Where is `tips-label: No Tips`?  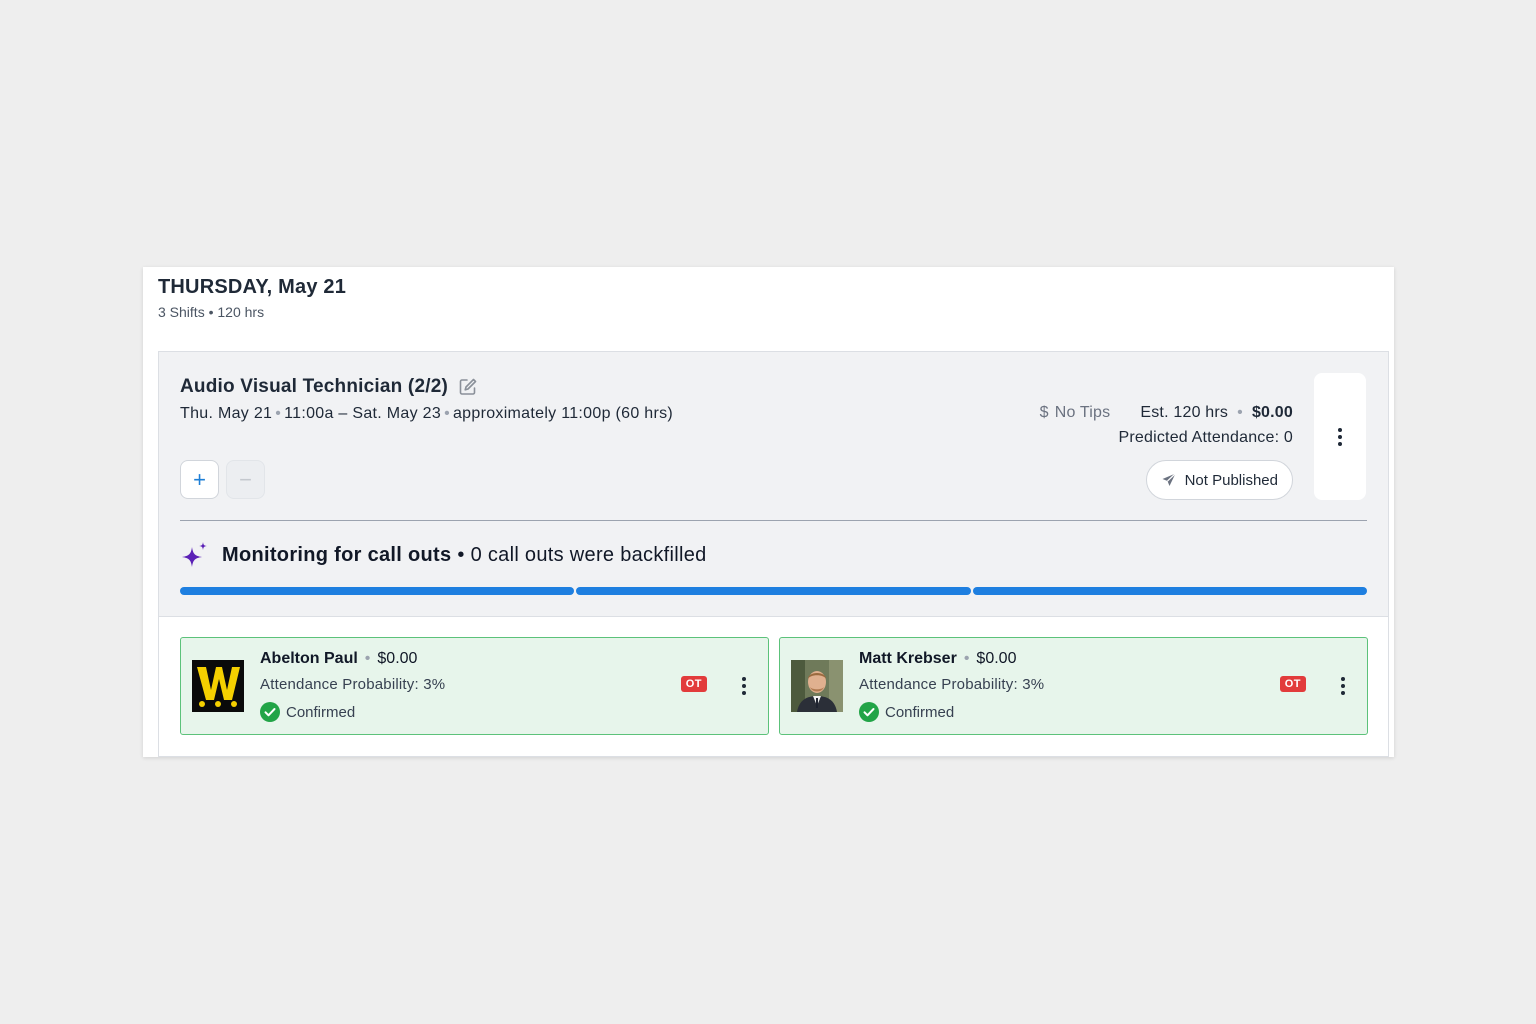 tips-label: No Tips is located at coordinates (1082, 412).